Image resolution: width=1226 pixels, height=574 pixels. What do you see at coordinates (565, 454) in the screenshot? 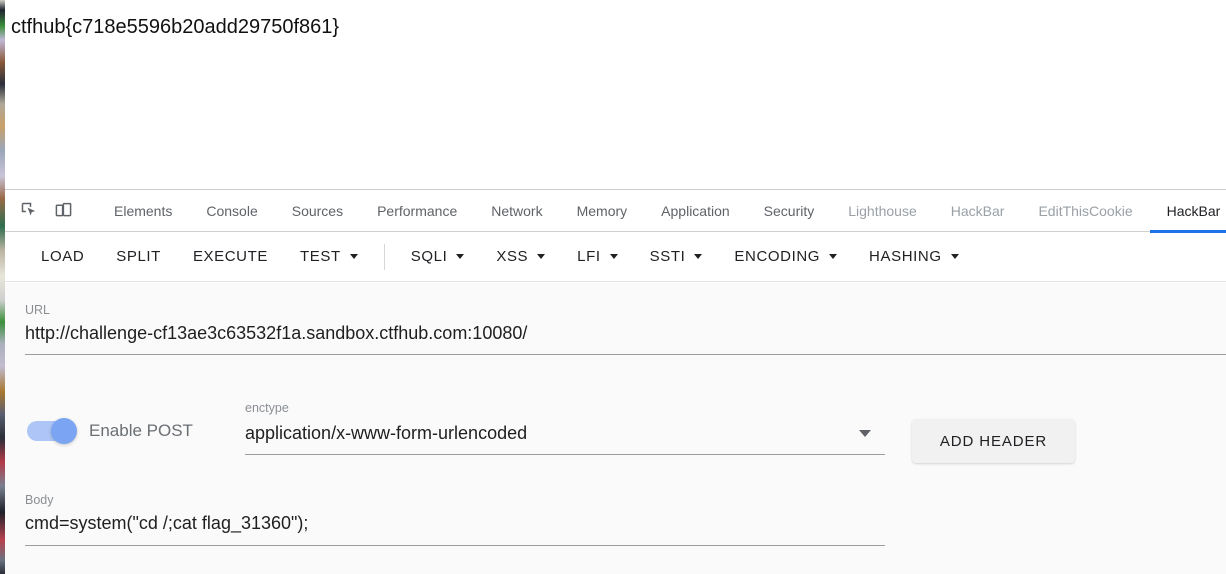
I see `enctype-underline` at bounding box center [565, 454].